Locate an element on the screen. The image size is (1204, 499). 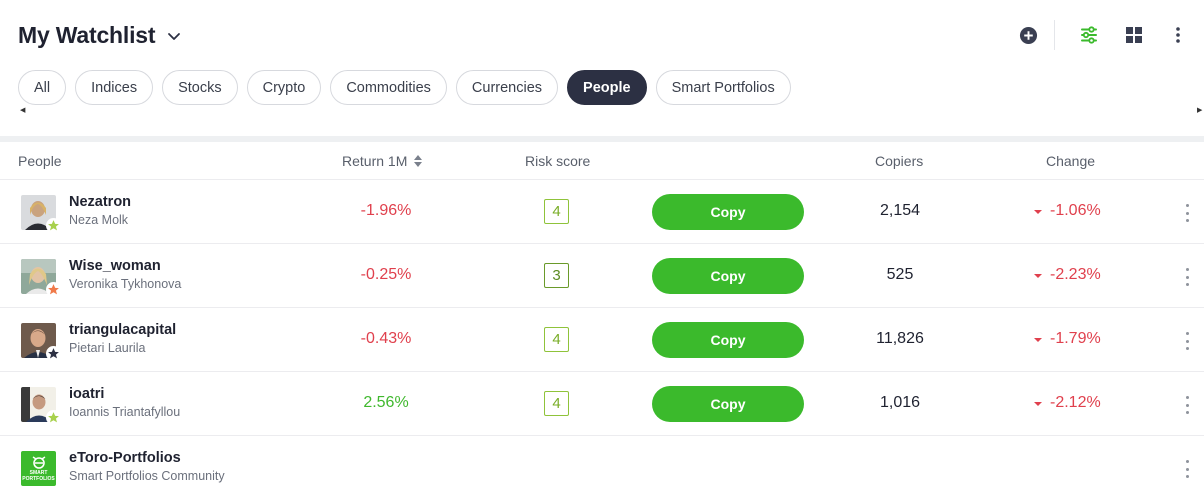
username: eToro-Portfolios is located at coordinates (125, 458).